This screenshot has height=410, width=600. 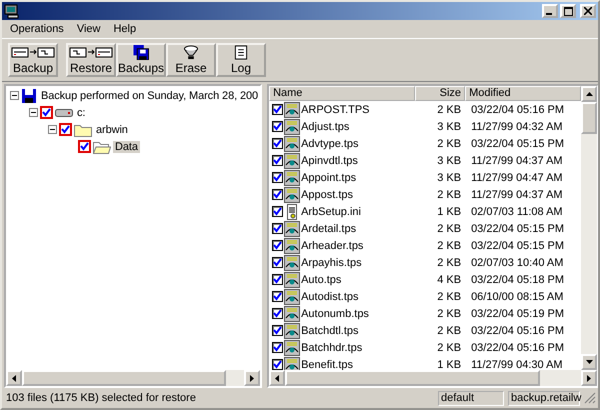 What do you see at coordinates (517, 126) in the screenshot?
I see `modified-date: 11/27/99 04:32 AM` at bounding box center [517, 126].